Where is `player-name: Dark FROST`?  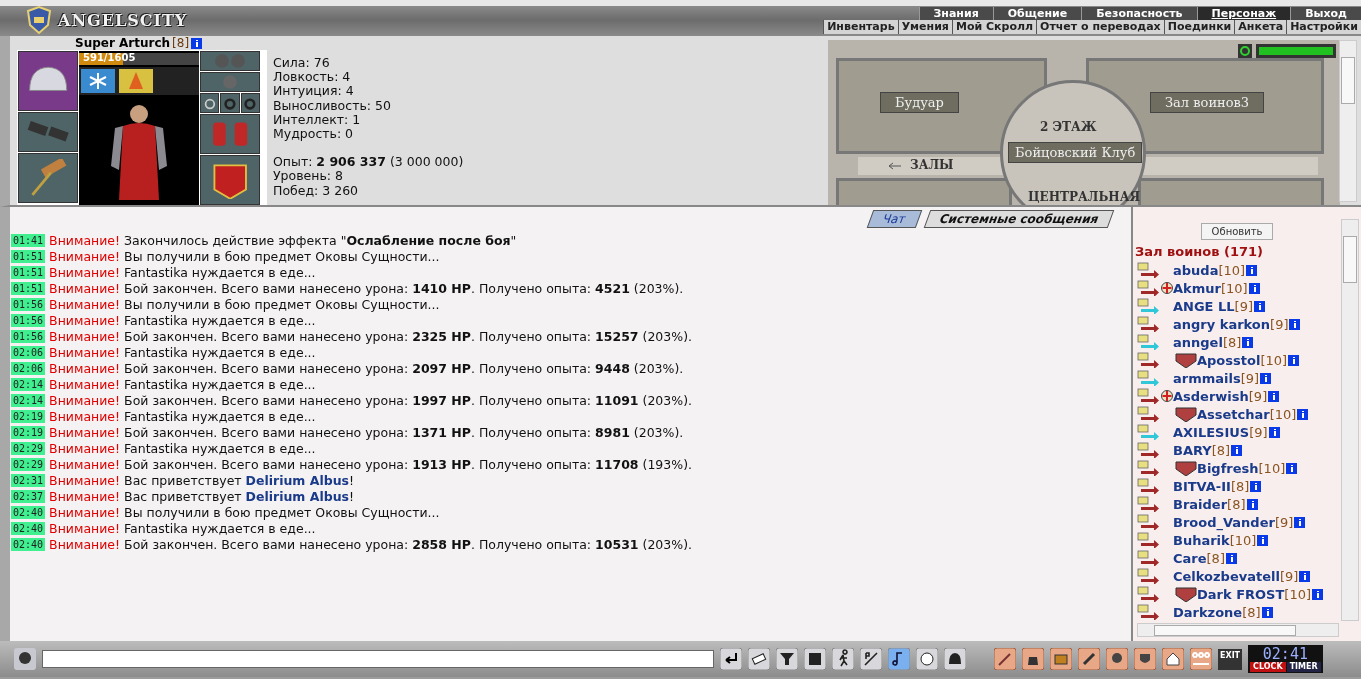
player-name: Dark FROST is located at coordinates (1241, 594).